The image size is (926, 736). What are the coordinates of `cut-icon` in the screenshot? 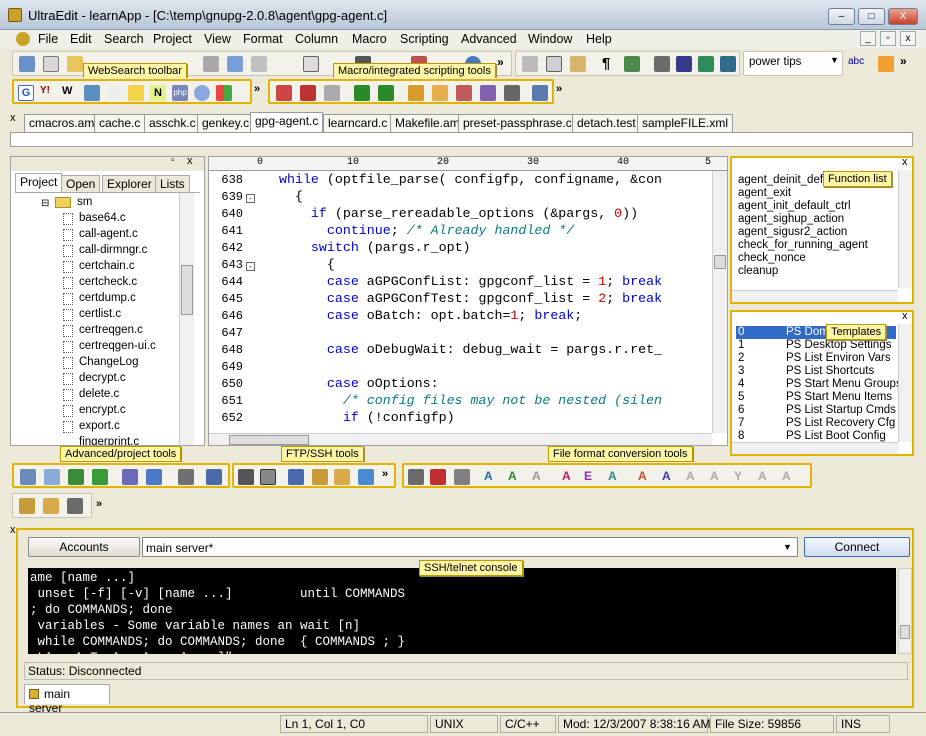 It's located at (530, 64).